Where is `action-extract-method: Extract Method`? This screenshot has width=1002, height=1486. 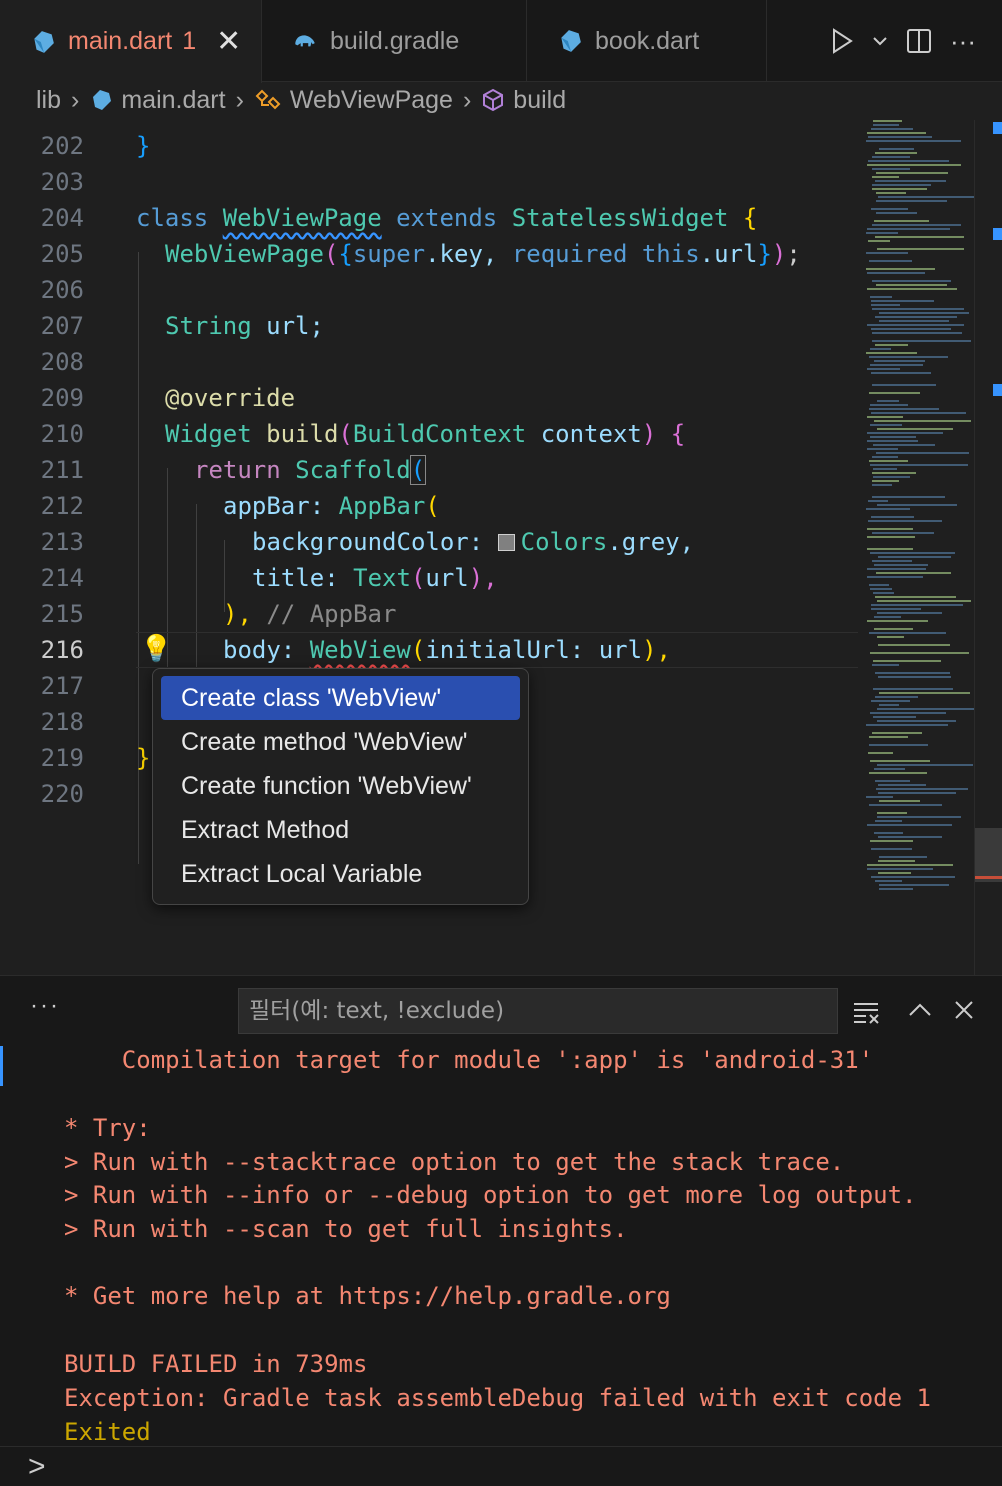
action-extract-method: Extract Method is located at coordinates (340, 830).